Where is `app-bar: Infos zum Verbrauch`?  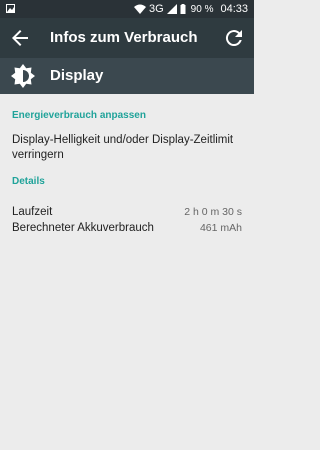
app-bar: Infos zum Verbrauch is located at coordinates (127, 38).